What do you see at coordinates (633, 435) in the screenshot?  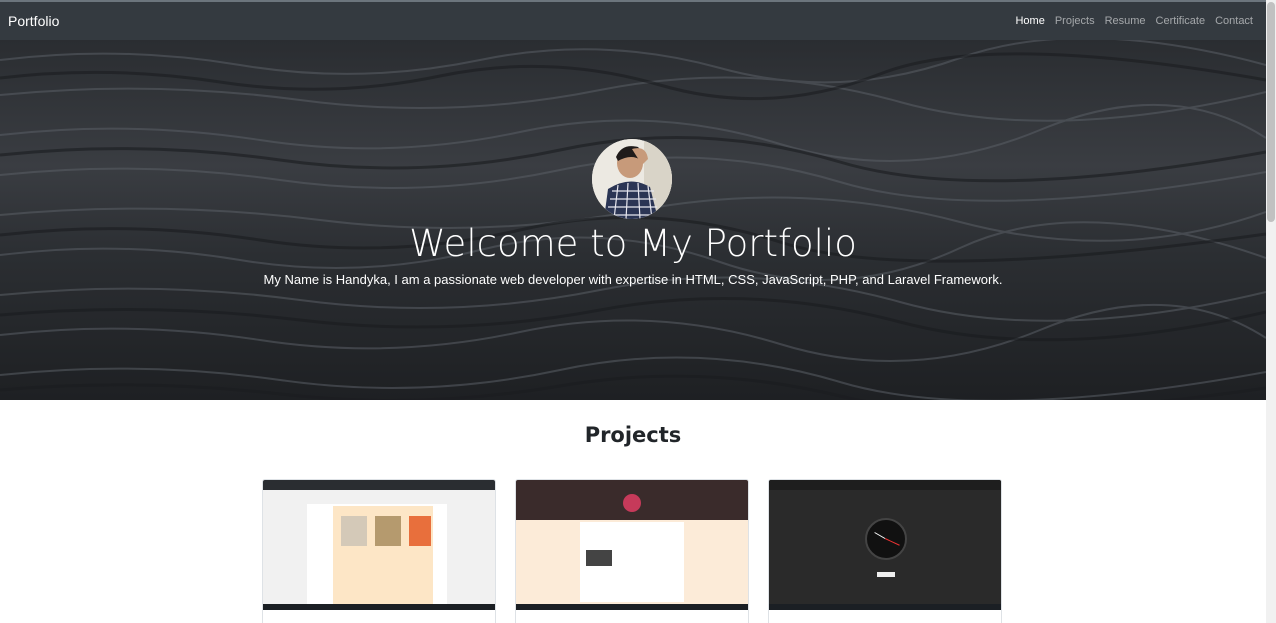 I see `projects-heading: Projects` at bounding box center [633, 435].